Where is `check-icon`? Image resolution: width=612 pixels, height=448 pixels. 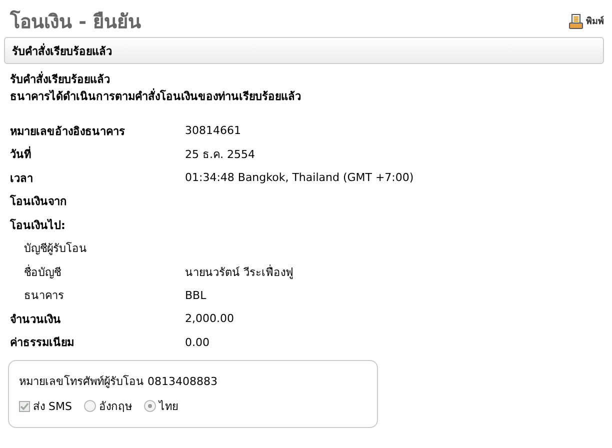 check-icon is located at coordinates (24, 406).